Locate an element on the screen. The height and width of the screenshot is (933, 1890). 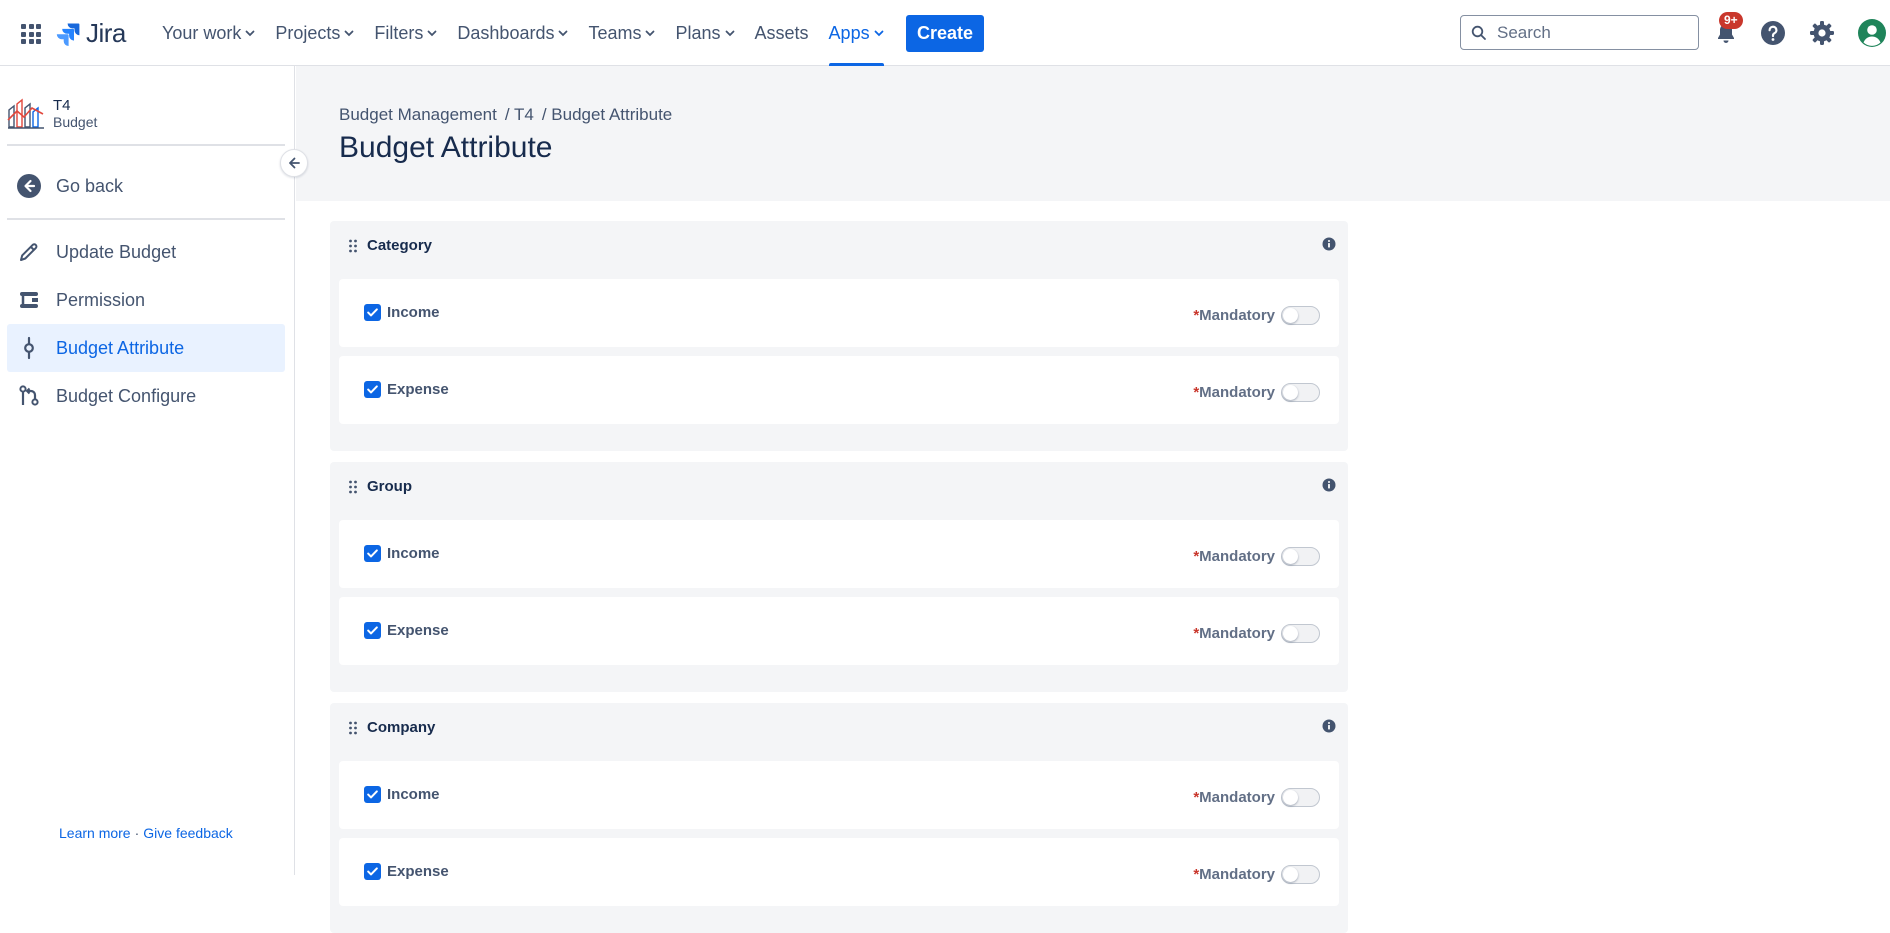
sidebar-item-update-budget: Update Budget is located at coordinates (146, 252).